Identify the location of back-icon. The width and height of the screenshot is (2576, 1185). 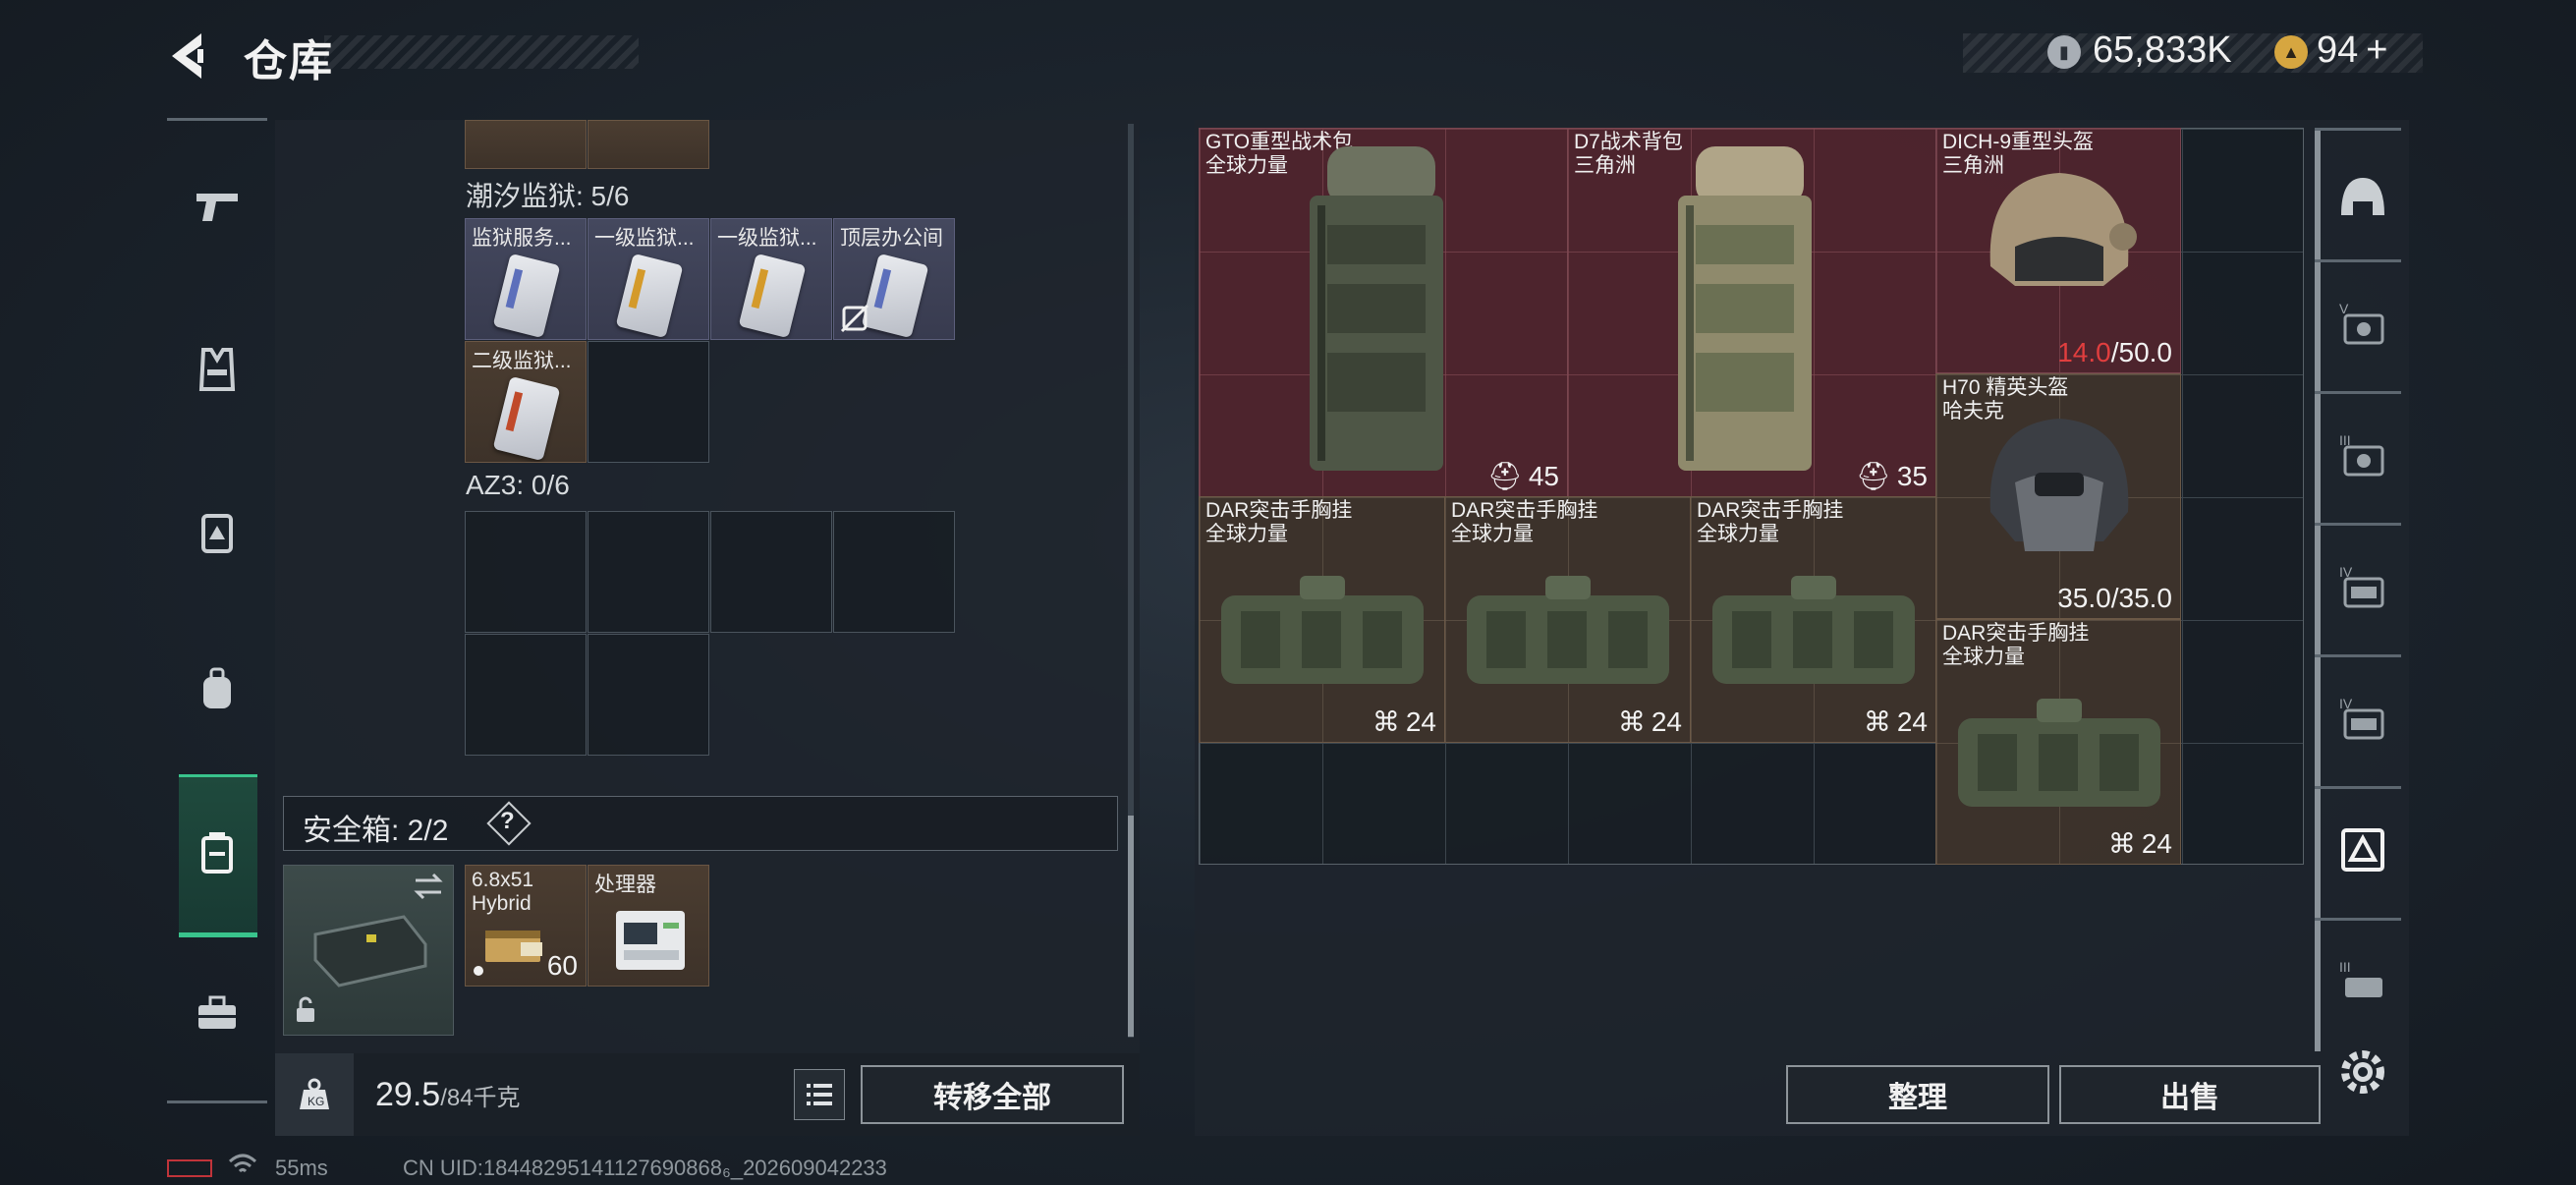
(191, 57).